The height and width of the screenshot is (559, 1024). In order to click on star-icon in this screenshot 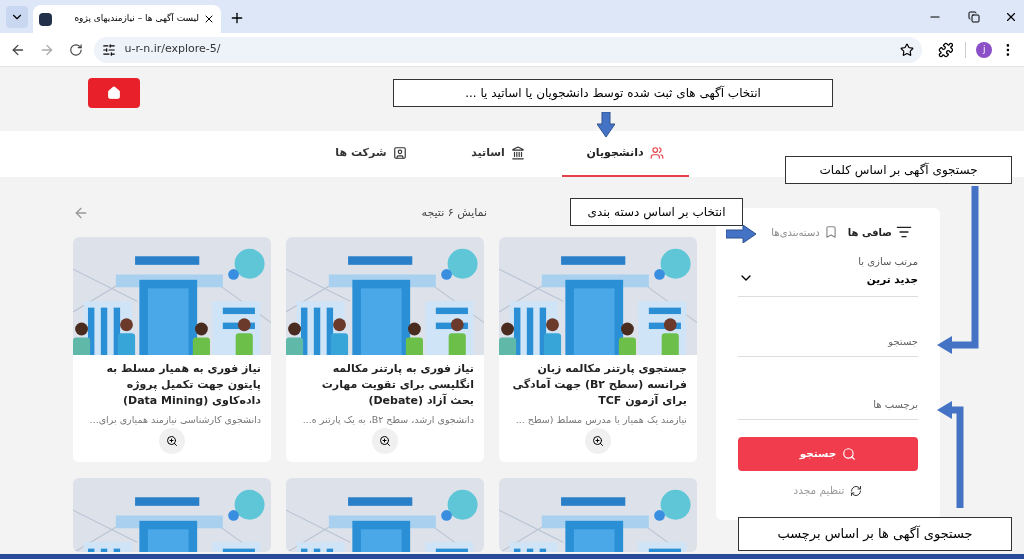, I will do `click(906, 49)`.